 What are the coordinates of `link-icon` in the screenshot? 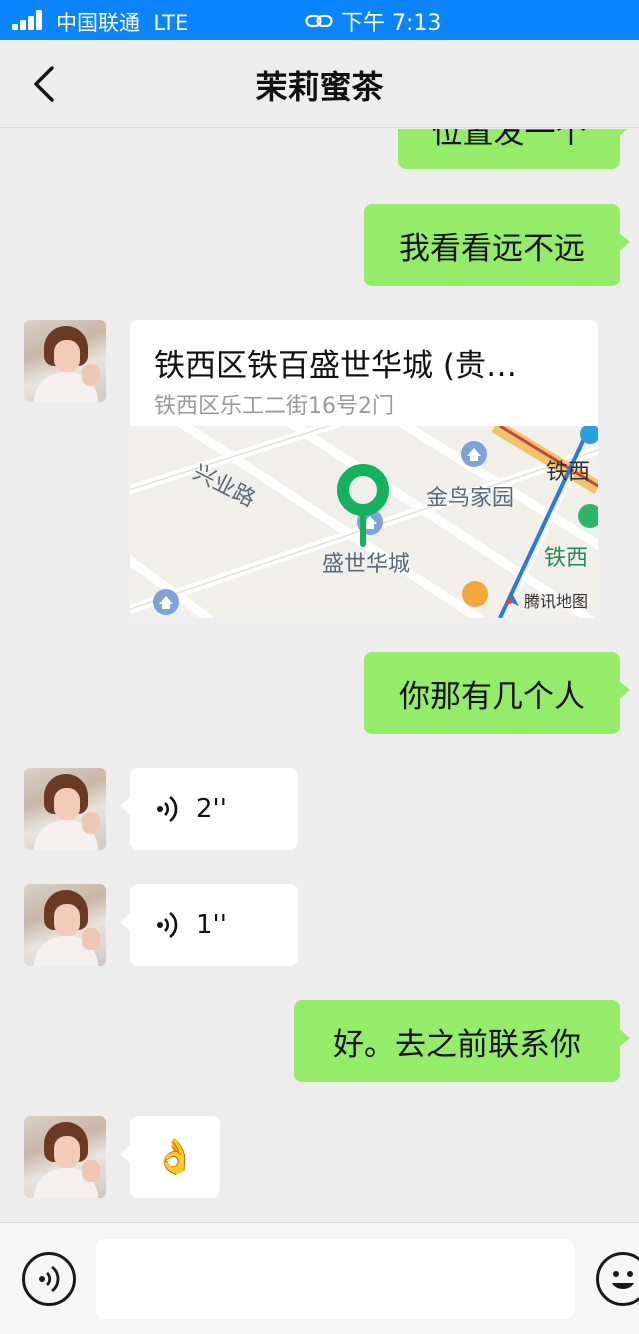 It's located at (319, 21).